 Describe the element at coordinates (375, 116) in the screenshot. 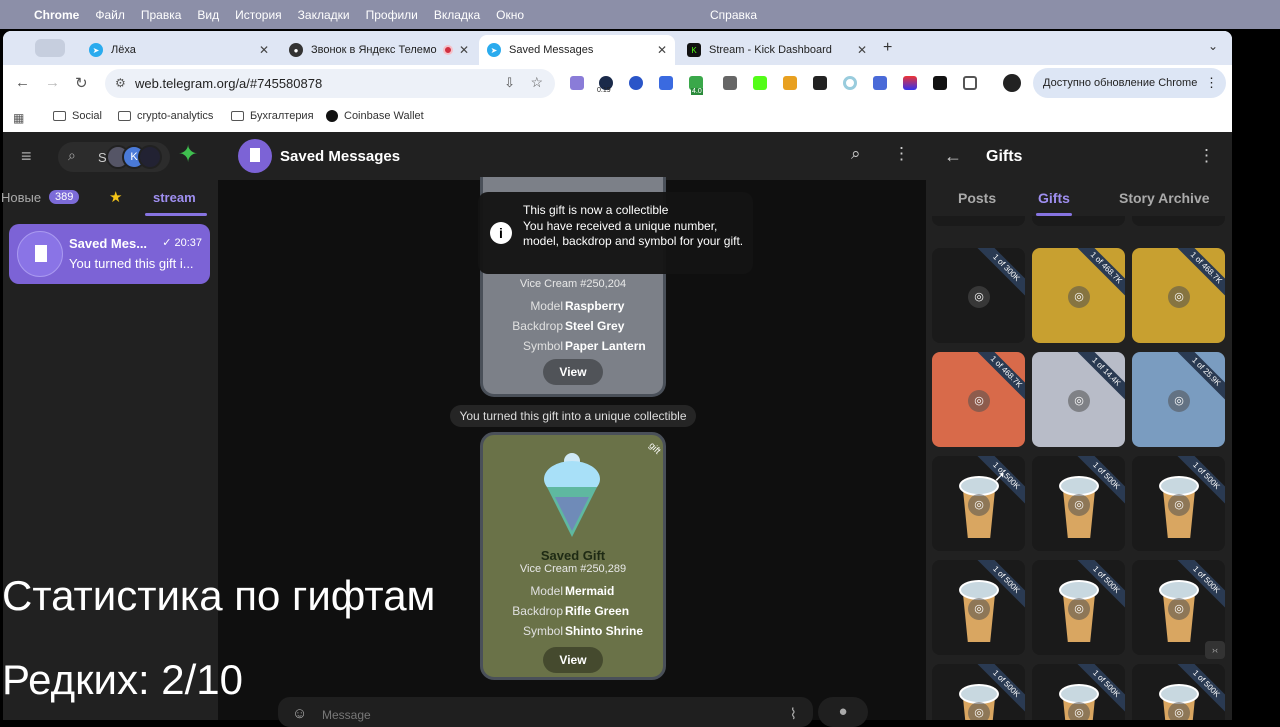

I see `bookmark-coinbase-wallet: Coinbase Wallet` at that location.